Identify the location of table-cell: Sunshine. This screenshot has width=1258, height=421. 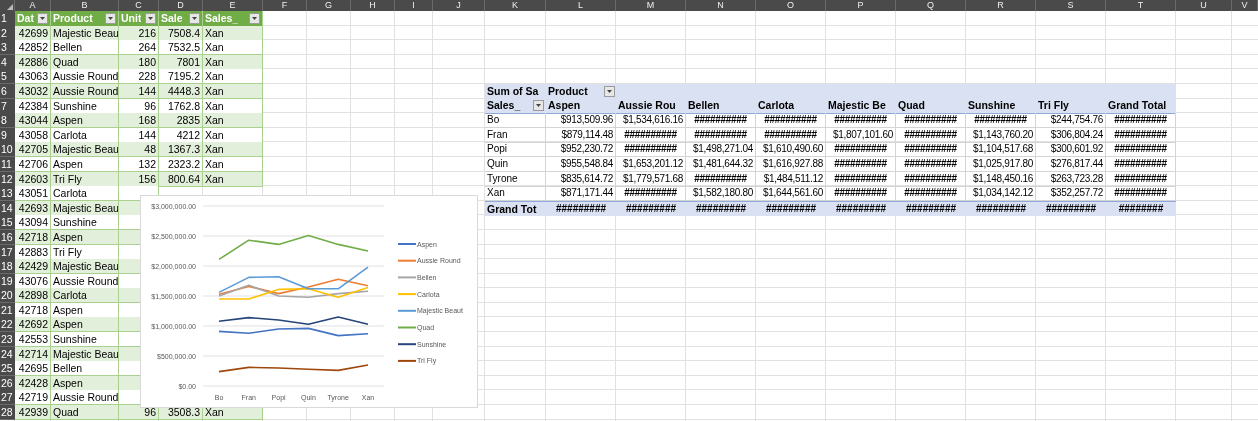
(85, 223).